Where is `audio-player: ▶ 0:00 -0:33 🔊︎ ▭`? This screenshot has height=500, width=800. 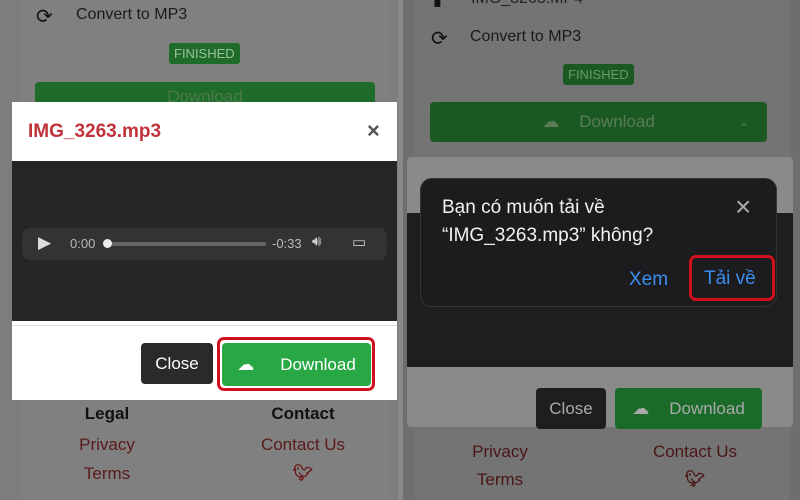
audio-player: ▶ 0:00 -0:33 🔊︎ ▭ is located at coordinates (204, 244).